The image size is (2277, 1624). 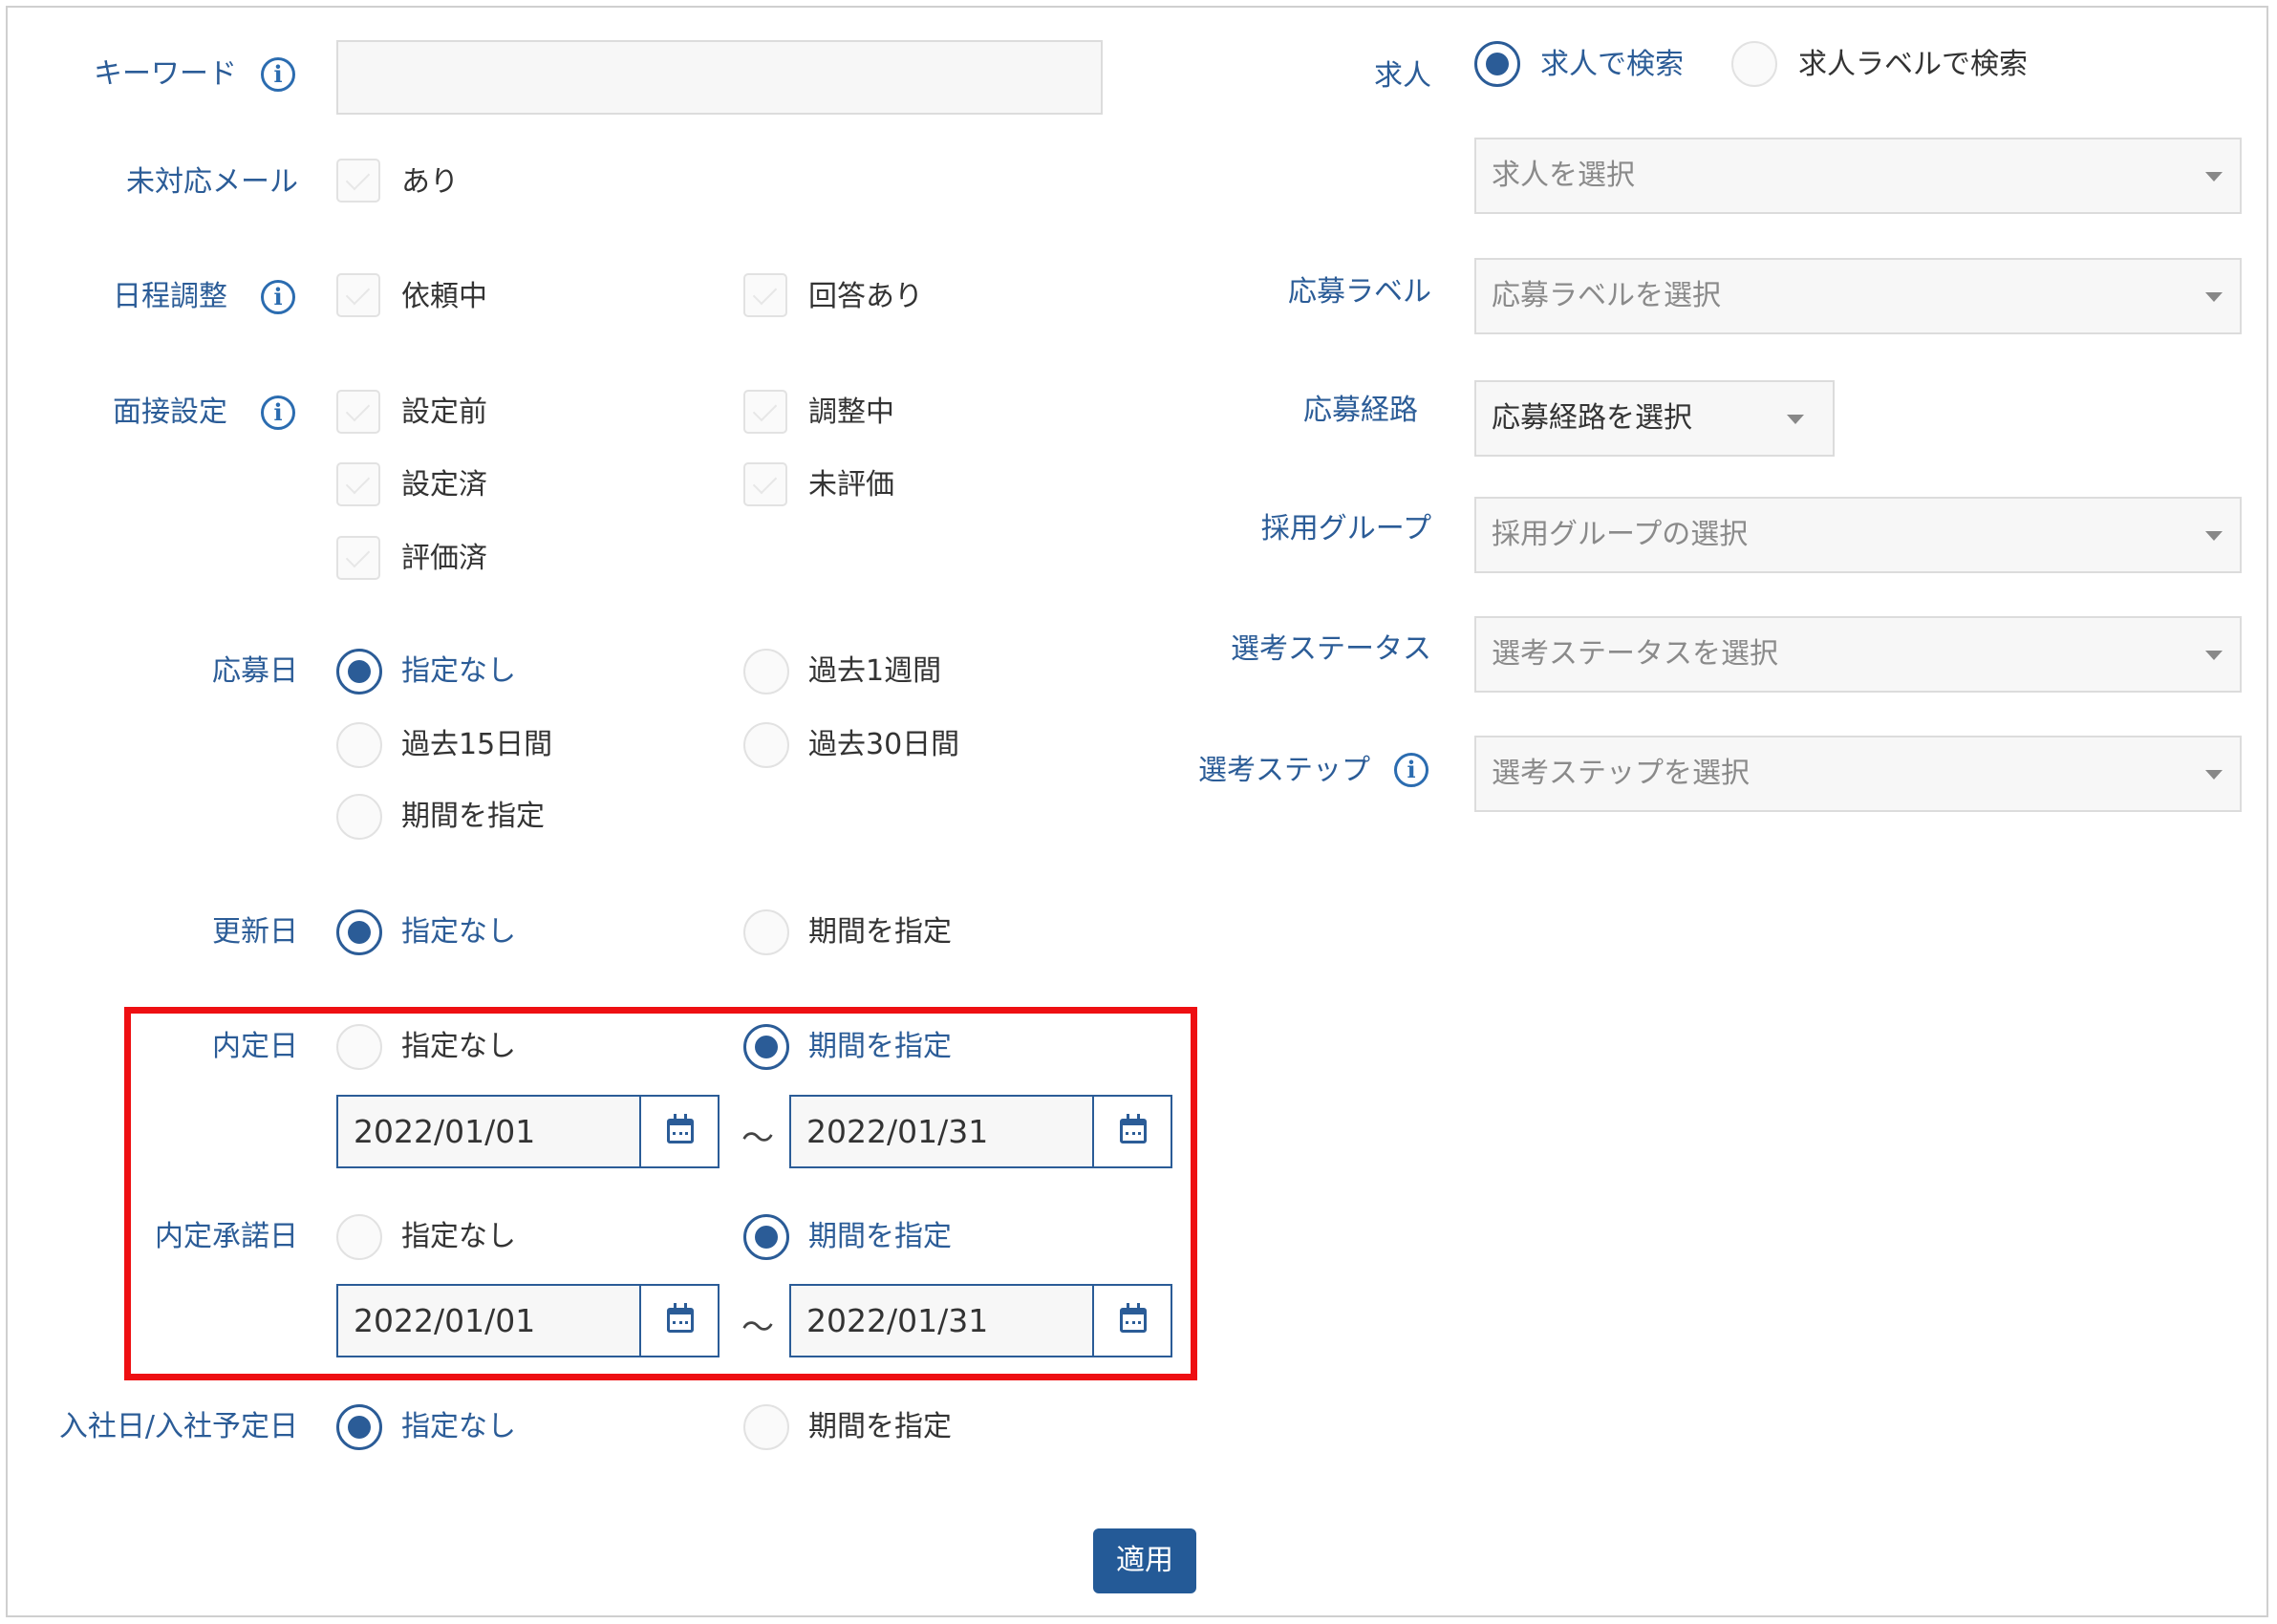 I want to click on checkbox-interview-before, so click(x=358, y=412).